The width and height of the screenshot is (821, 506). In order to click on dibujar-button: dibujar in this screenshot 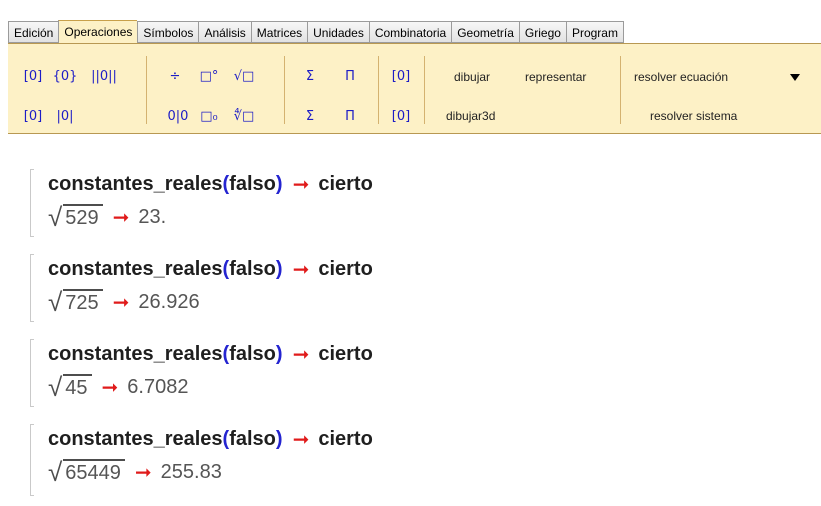, I will do `click(472, 77)`.